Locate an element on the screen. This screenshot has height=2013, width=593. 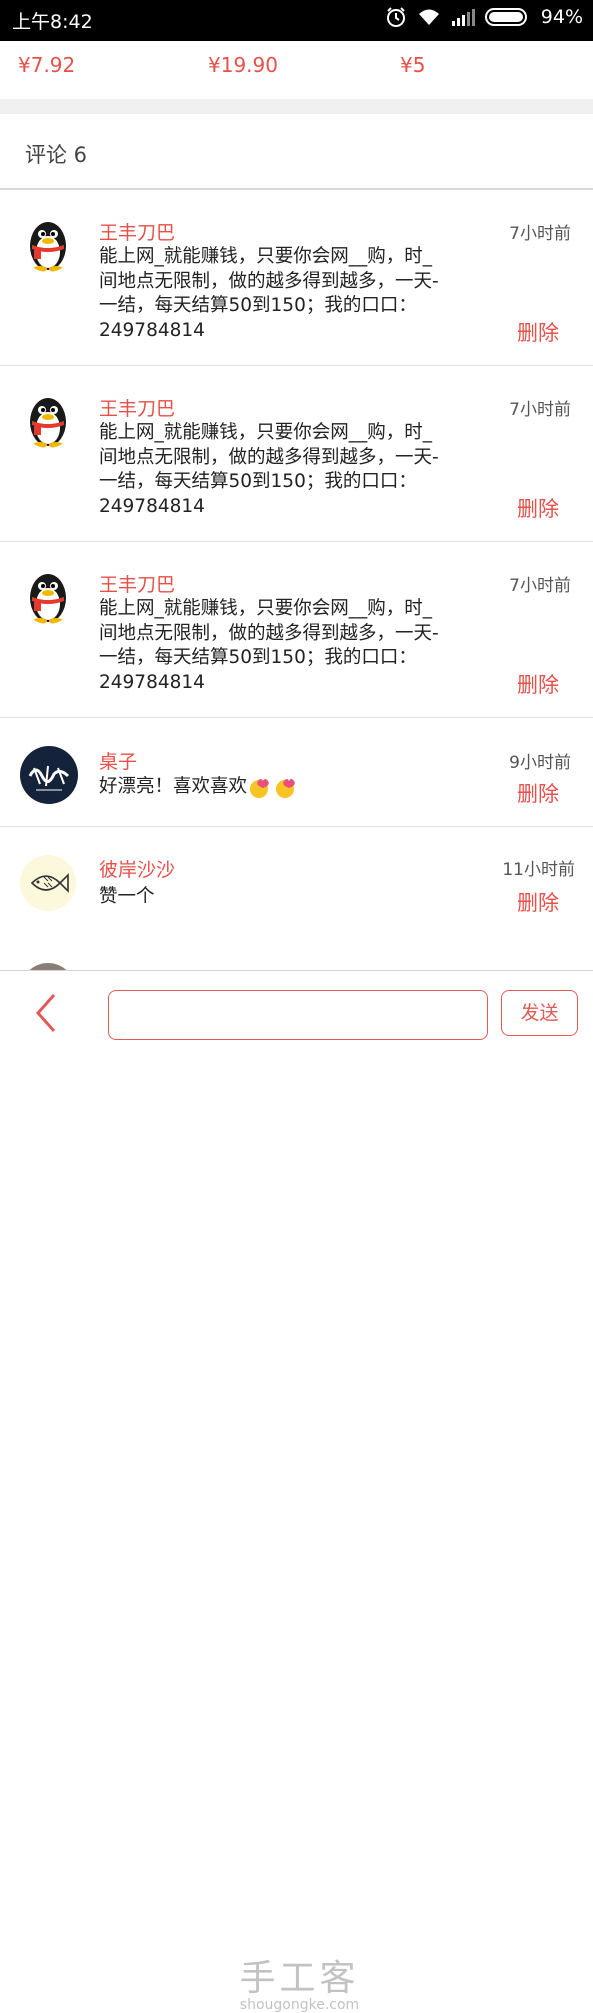
fish-icon is located at coordinates (49, 883).